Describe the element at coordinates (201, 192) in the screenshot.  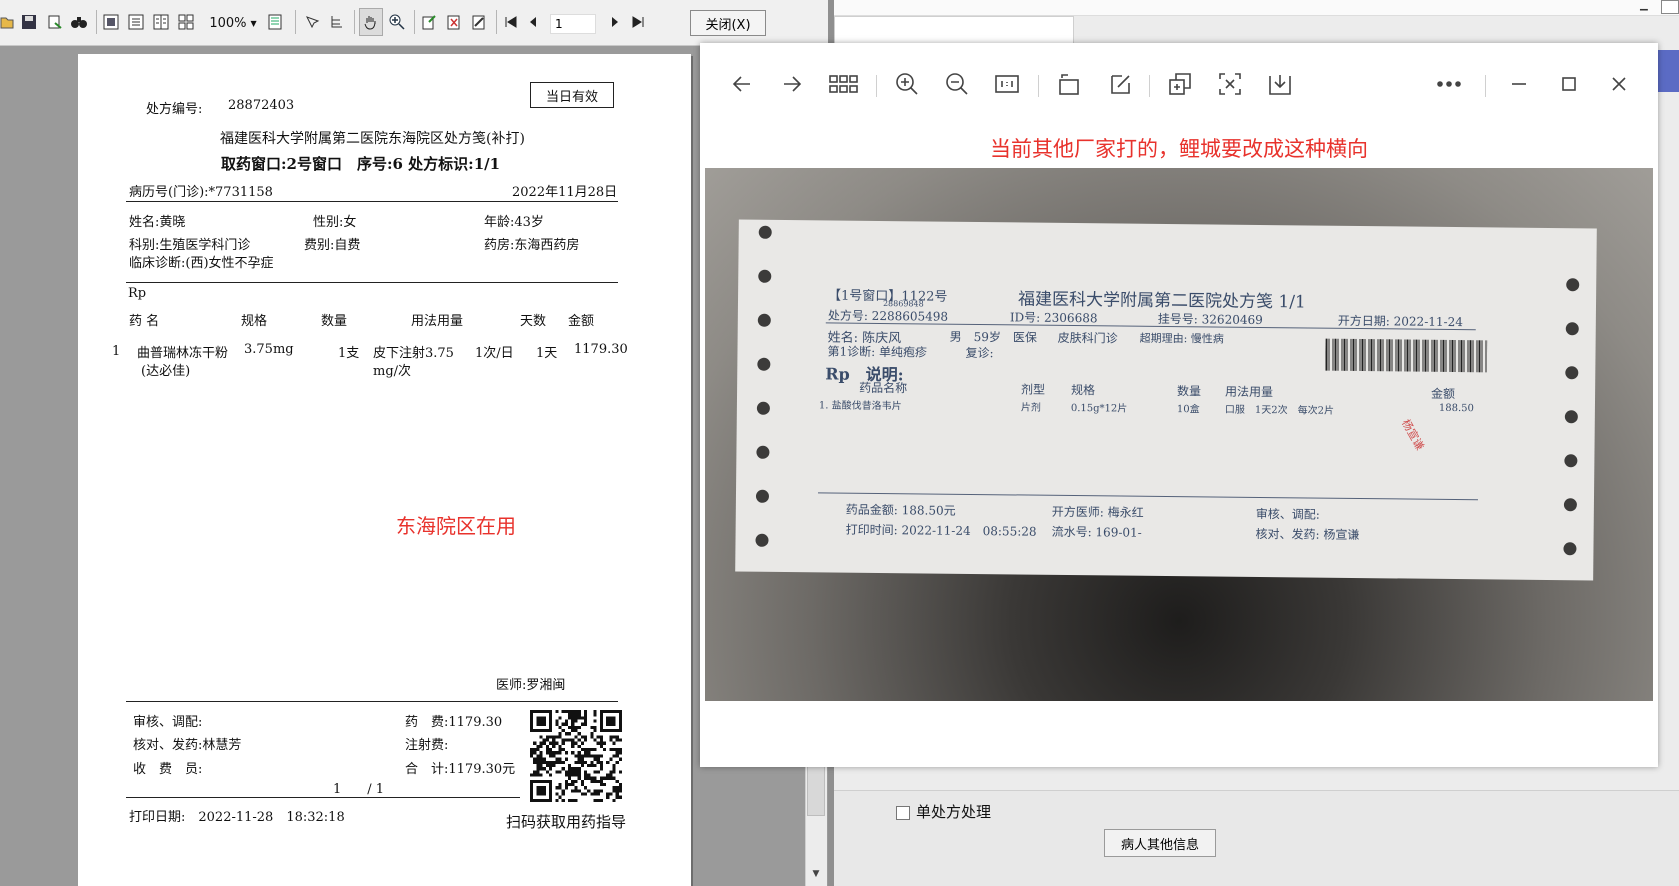
I see `record-number: 病历号(门诊):*7731158` at that location.